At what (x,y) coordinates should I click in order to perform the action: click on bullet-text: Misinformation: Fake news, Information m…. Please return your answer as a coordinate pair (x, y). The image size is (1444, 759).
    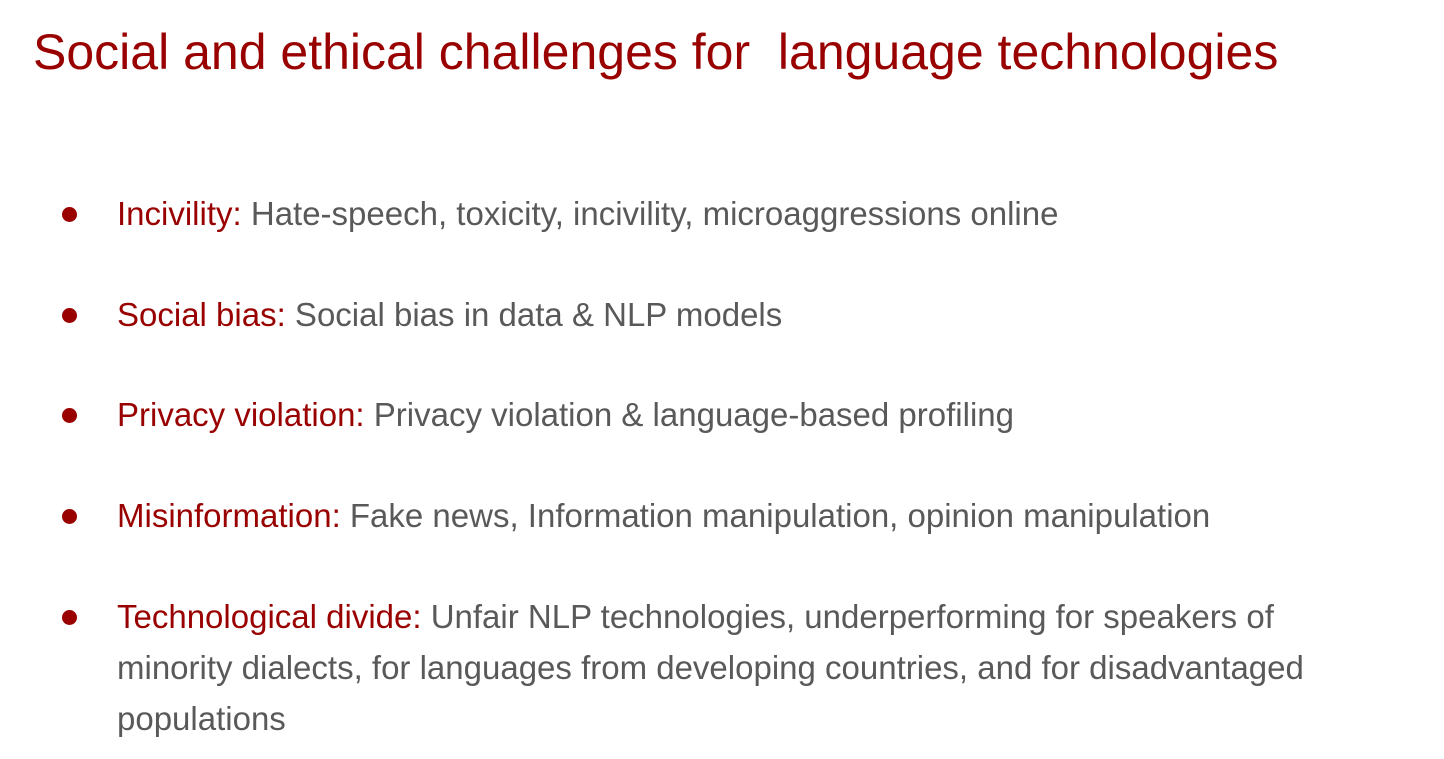
    Looking at the image, I should click on (752, 515).